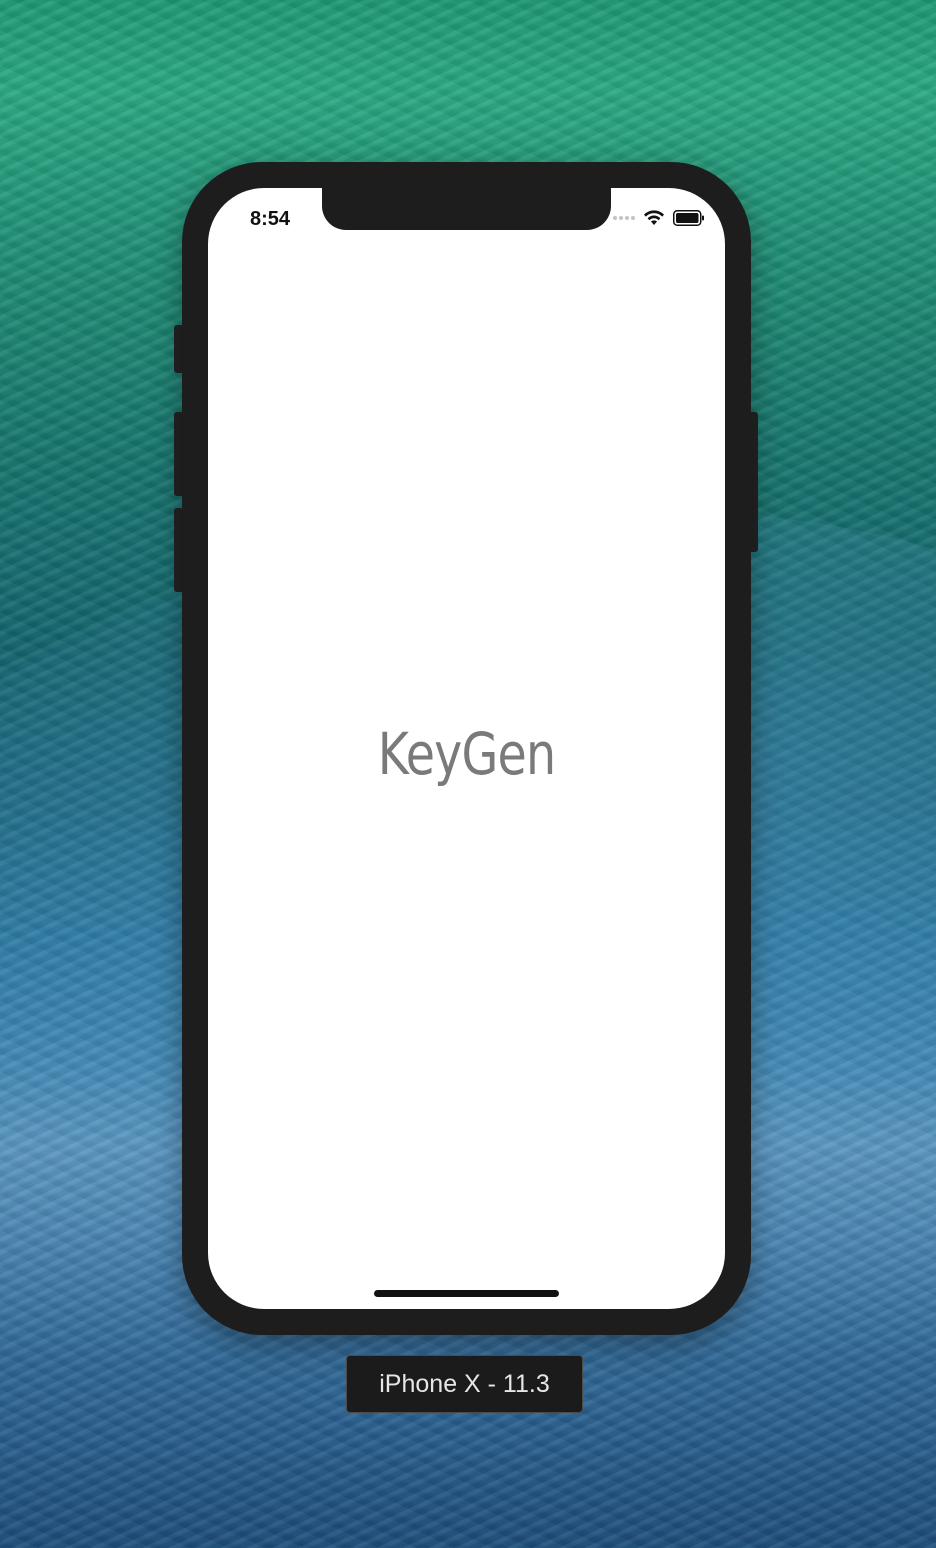  I want to click on battery-icon, so click(689, 218).